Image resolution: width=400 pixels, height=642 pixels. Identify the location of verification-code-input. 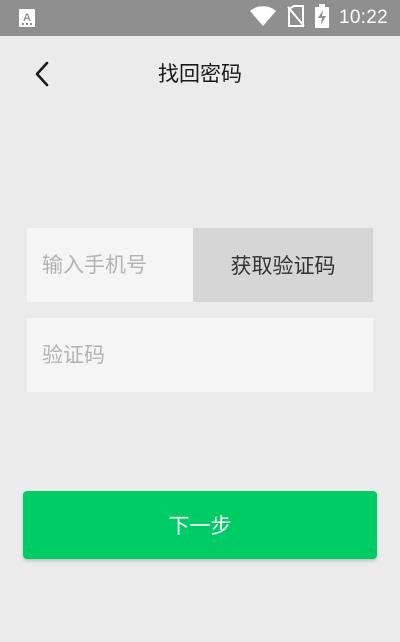
(200, 355).